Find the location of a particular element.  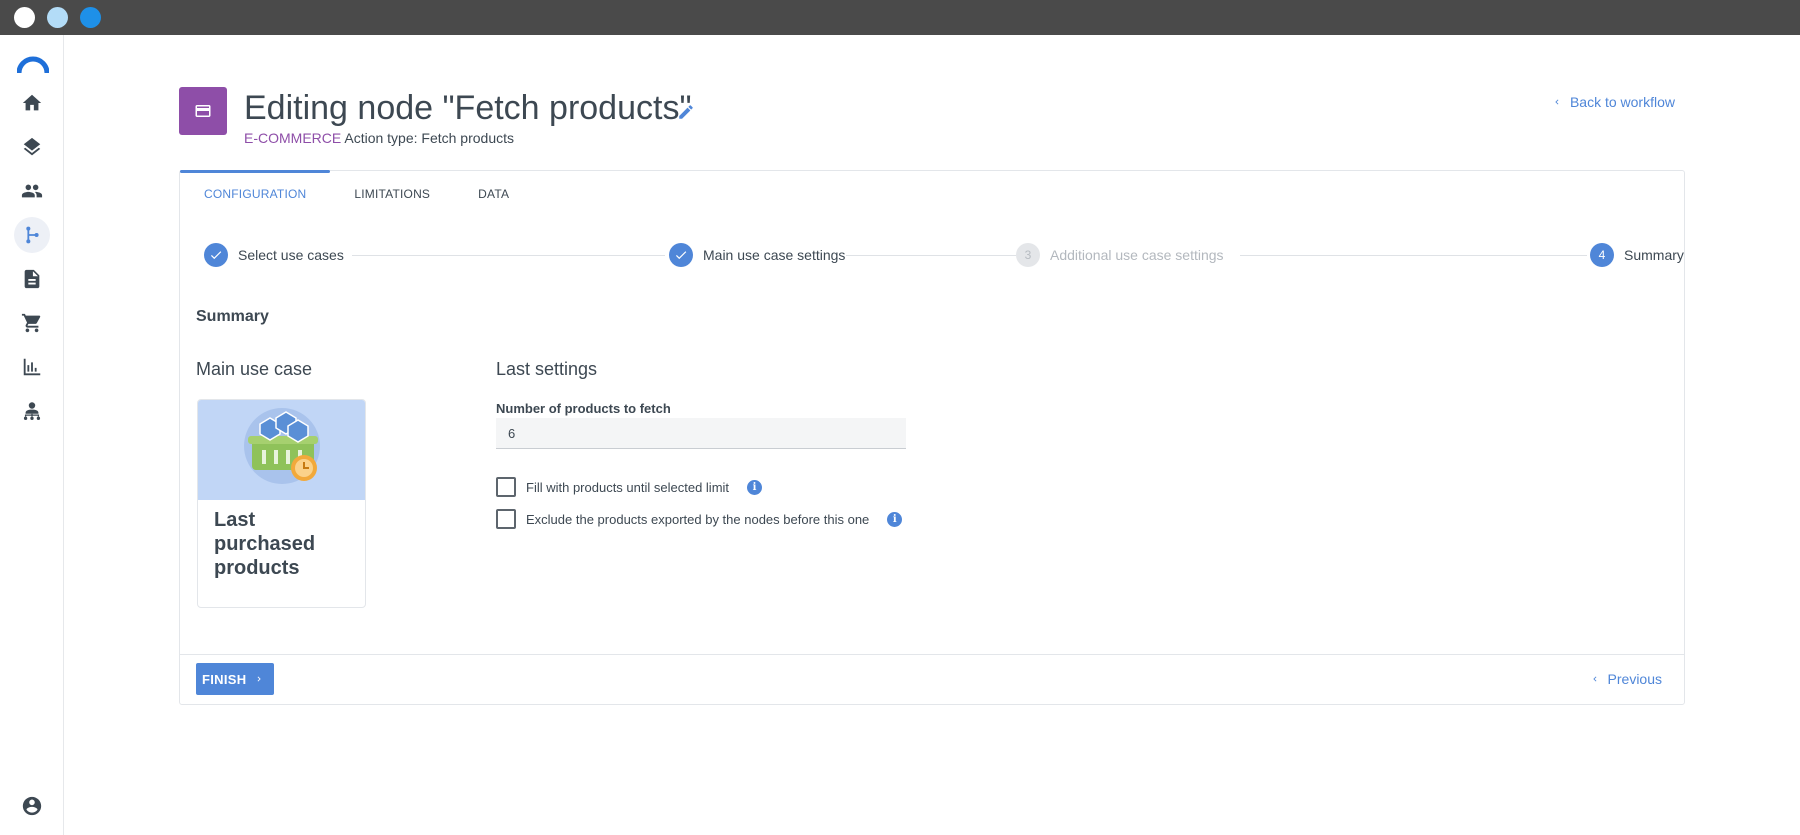

cart-icon is located at coordinates (31, 323).